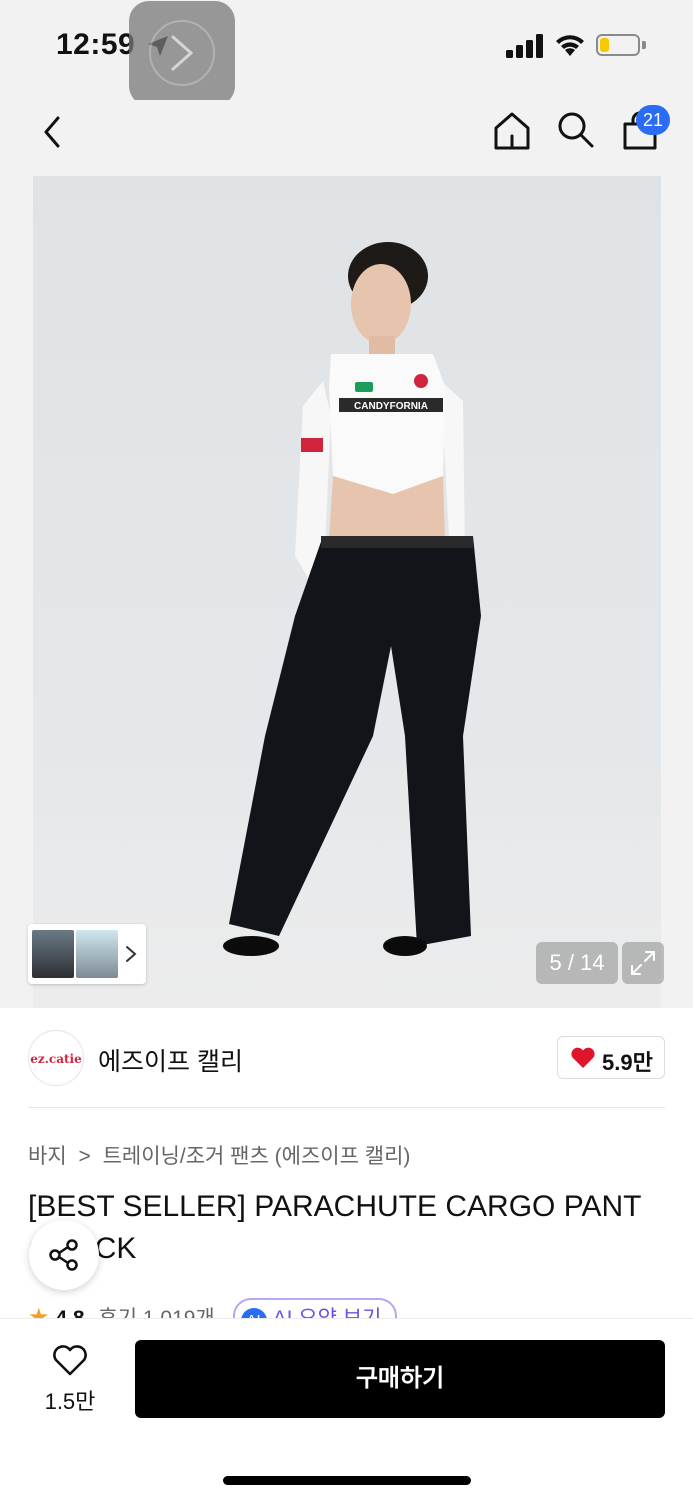  I want to click on expand-icon, so click(643, 963).